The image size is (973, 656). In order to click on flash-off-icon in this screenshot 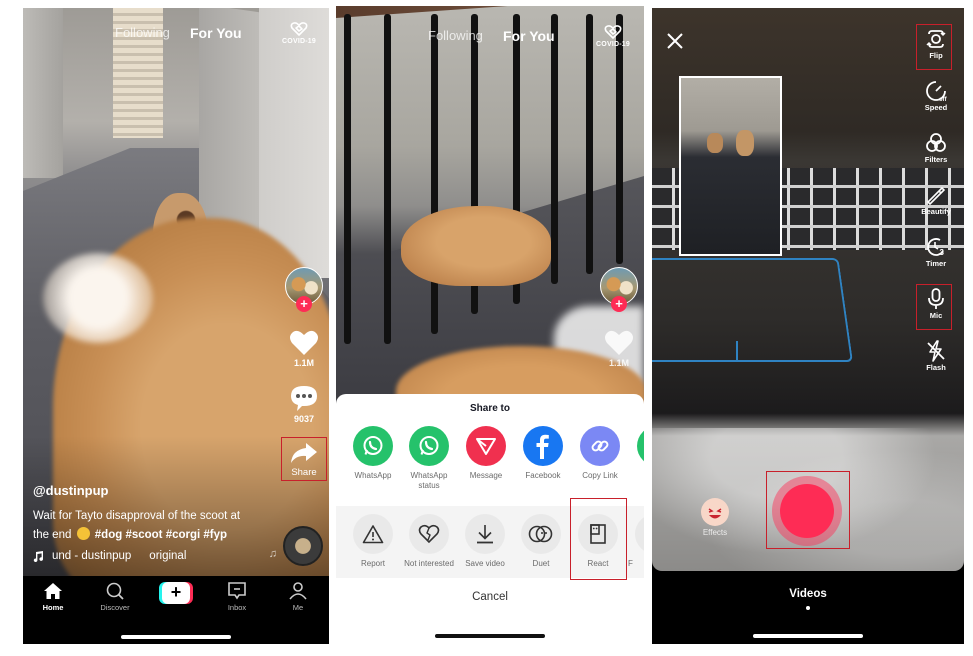, I will do `click(936, 351)`.